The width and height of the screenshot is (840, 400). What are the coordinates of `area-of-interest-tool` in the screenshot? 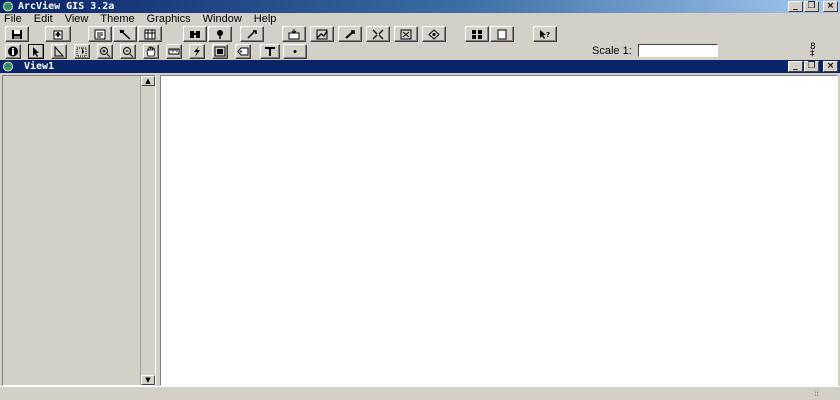 It's located at (220, 51).